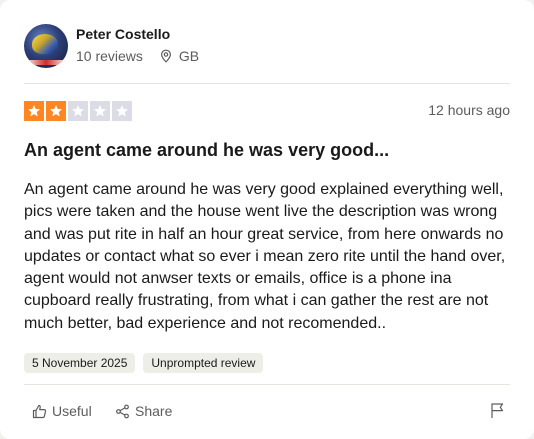 The width and height of the screenshot is (534, 439). Describe the element at coordinates (109, 56) in the screenshot. I see `reviews-count: 10 reviews` at that location.